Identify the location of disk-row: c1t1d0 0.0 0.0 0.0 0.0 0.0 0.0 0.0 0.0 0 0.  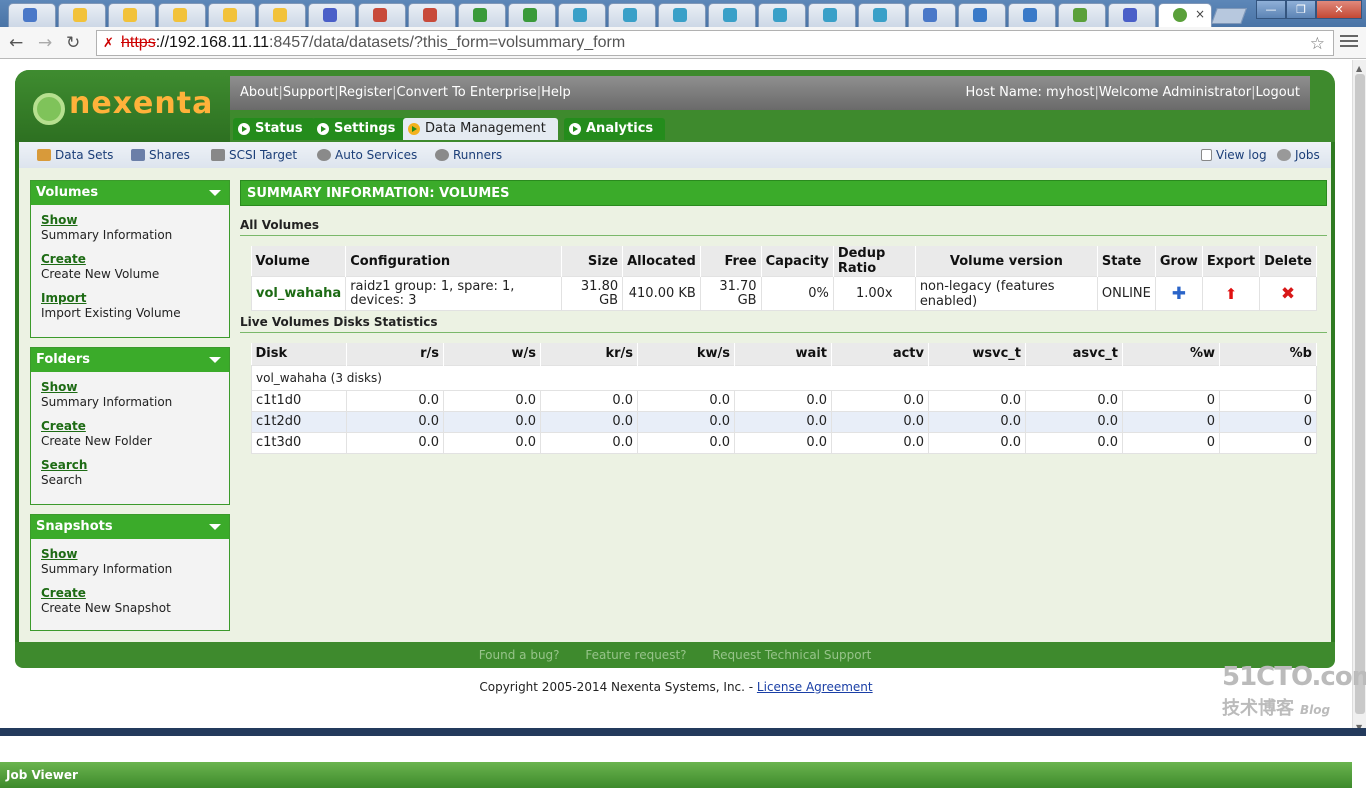
(784, 400).